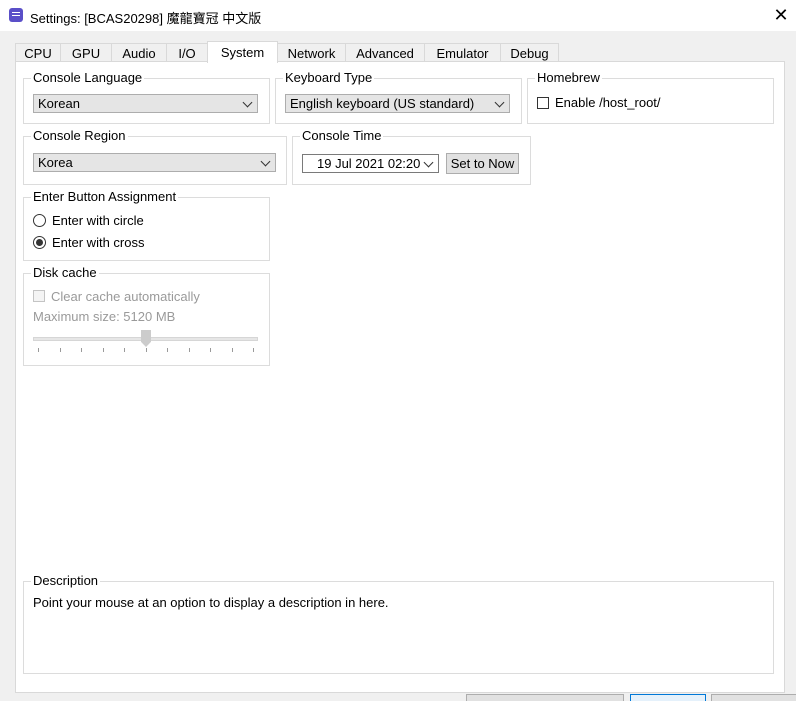  What do you see at coordinates (86, 52) in the screenshot?
I see `tab-gpu: GPU` at bounding box center [86, 52].